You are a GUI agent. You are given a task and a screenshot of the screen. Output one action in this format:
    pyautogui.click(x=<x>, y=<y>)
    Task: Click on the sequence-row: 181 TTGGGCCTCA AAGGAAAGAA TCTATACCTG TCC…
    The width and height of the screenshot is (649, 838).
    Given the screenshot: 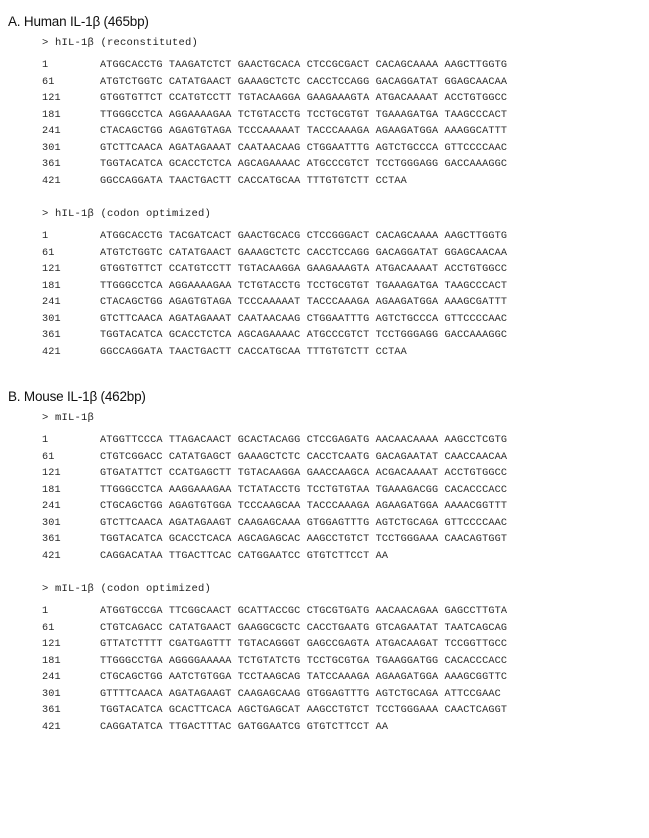 What is the action you would take?
    pyautogui.click(x=345, y=491)
    